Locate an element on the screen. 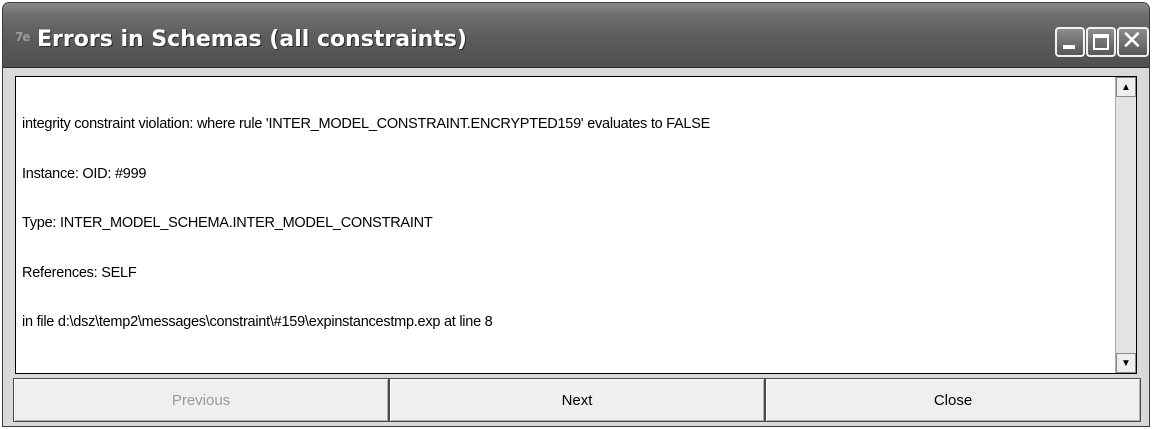 The height and width of the screenshot is (429, 1153). close-icon: ✕ is located at coordinates (1132, 41).